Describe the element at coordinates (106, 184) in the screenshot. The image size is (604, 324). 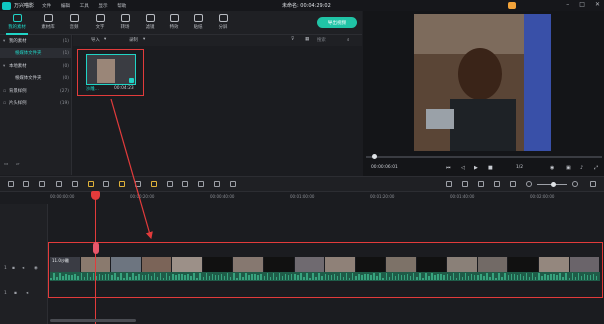
I see `speed-icon` at that location.